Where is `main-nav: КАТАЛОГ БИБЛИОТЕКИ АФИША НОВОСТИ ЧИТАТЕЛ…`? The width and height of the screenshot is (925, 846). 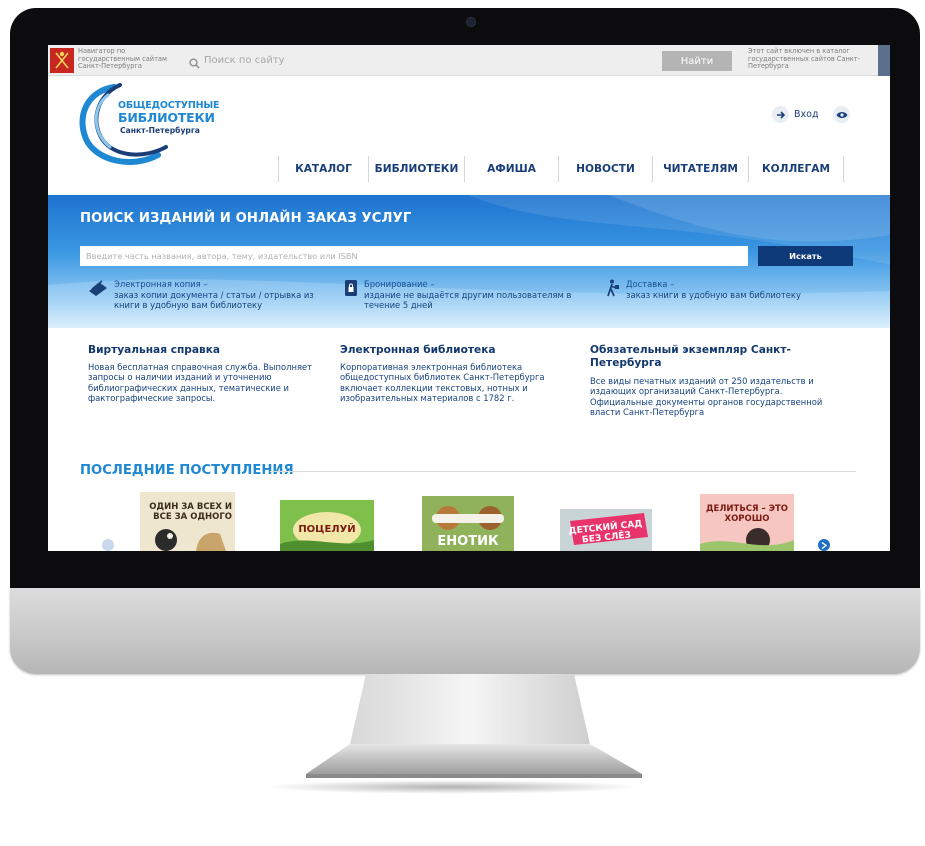
main-nav: КАТАЛОГ БИБЛИОТЕКИ АФИША НОВОСТИ ЧИТАТЕЛ… is located at coordinates (561, 170).